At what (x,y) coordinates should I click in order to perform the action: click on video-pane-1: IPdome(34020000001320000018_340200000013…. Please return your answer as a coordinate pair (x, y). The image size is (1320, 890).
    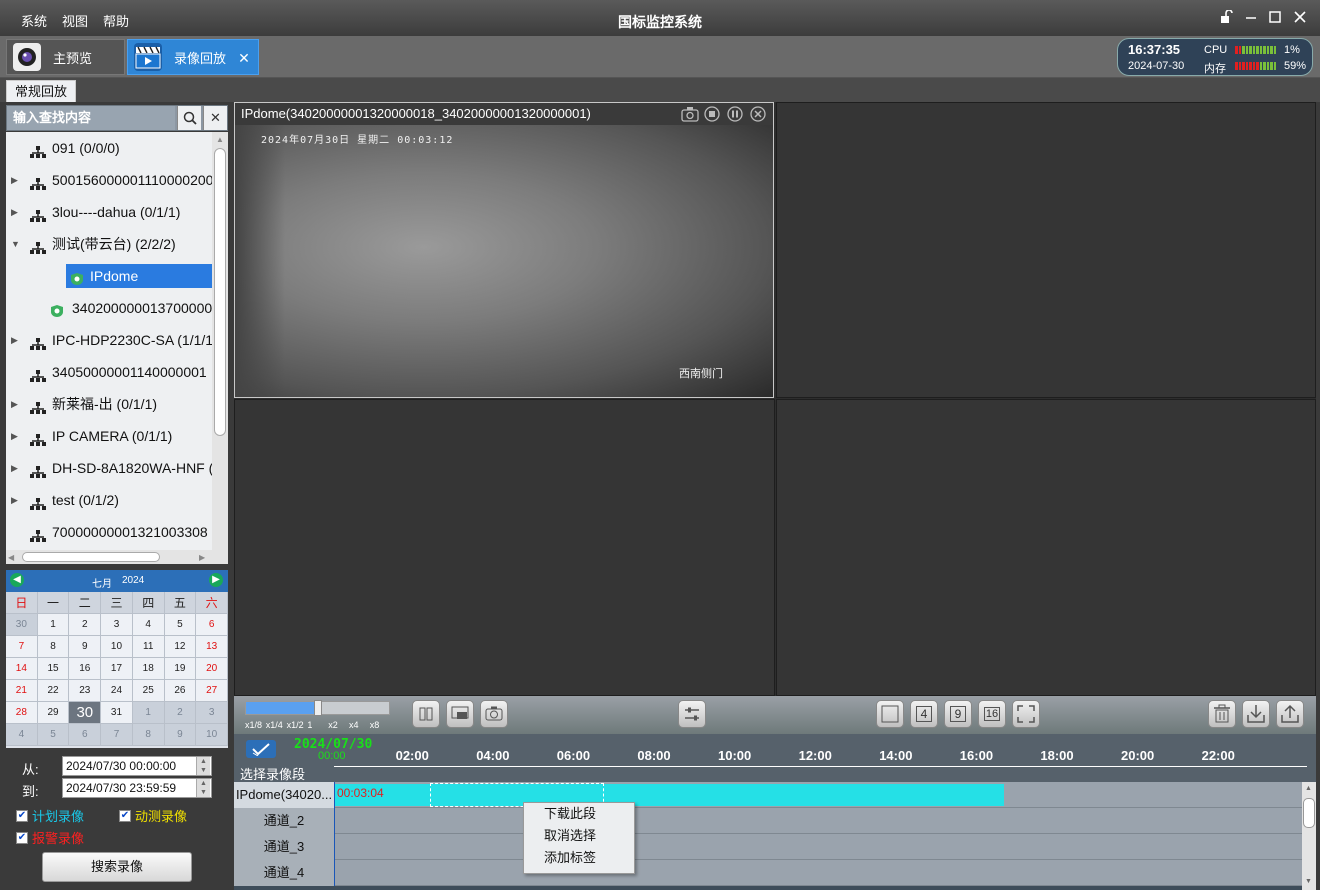
    Looking at the image, I should click on (504, 250).